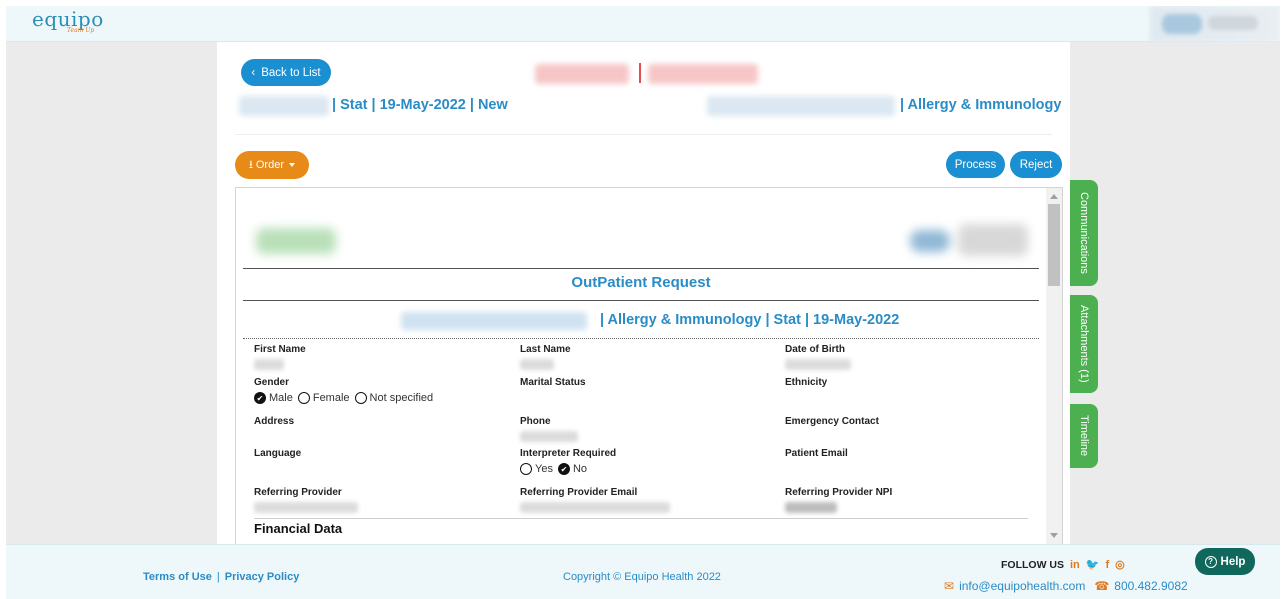 This screenshot has width=1286, height=599. Describe the element at coordinates (1215, 24) in the screenshot. I see `user-profile-redacted` at that location.